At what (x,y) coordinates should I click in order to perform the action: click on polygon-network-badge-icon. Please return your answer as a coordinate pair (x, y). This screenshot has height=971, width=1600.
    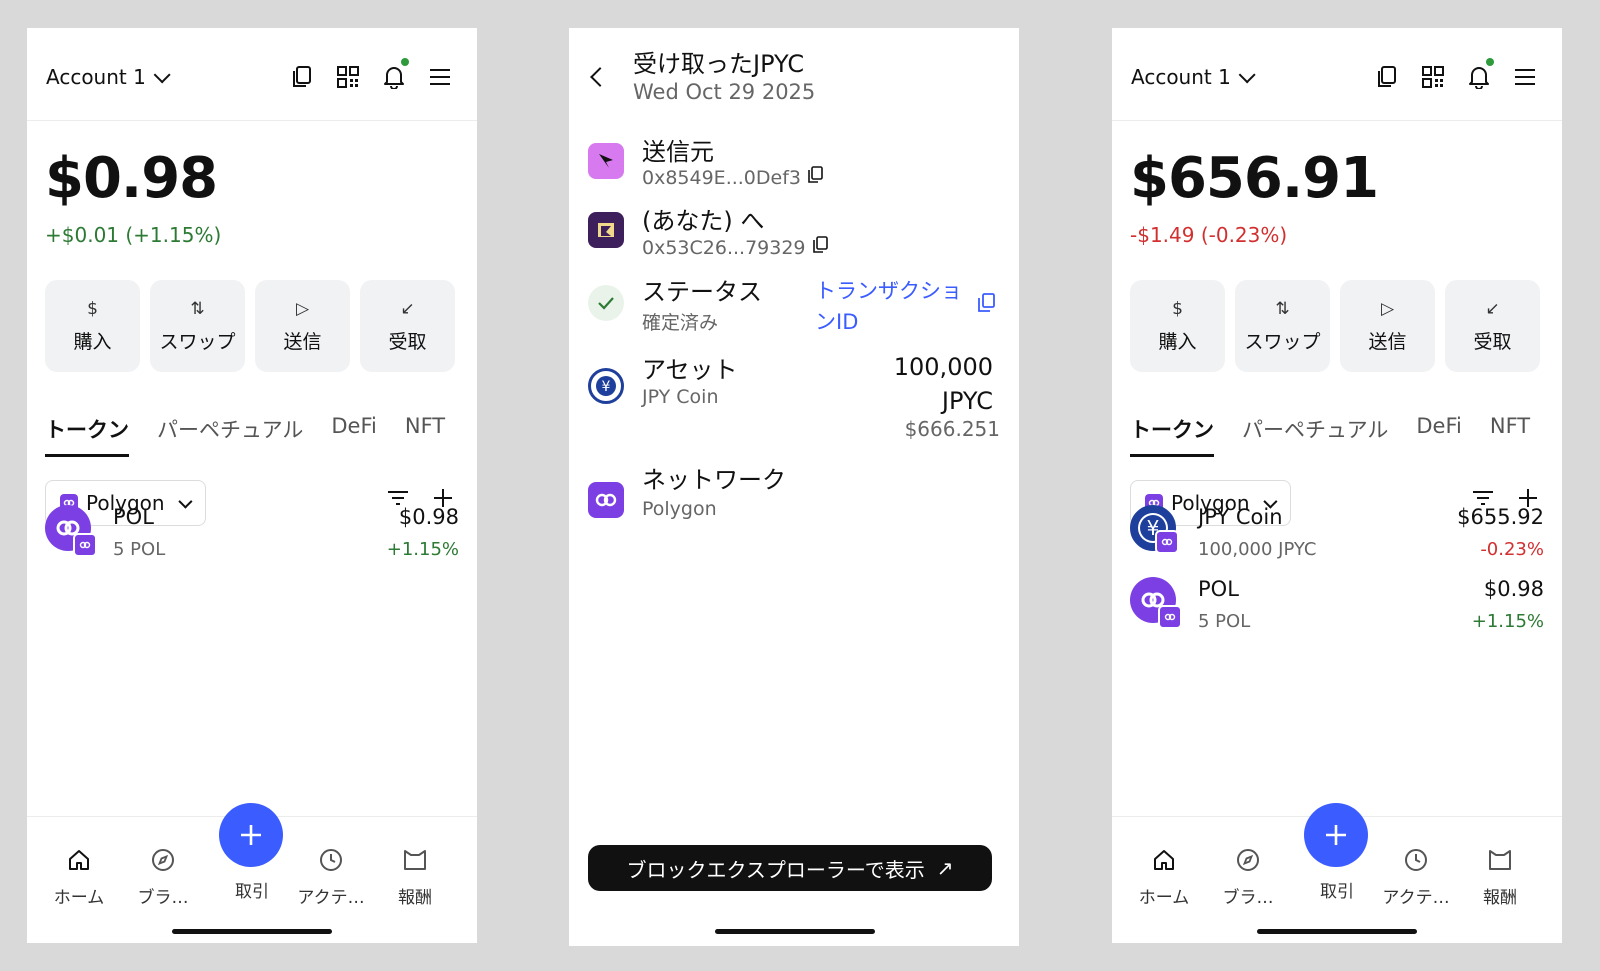
    Looking at the image, I should click on (85, 545).